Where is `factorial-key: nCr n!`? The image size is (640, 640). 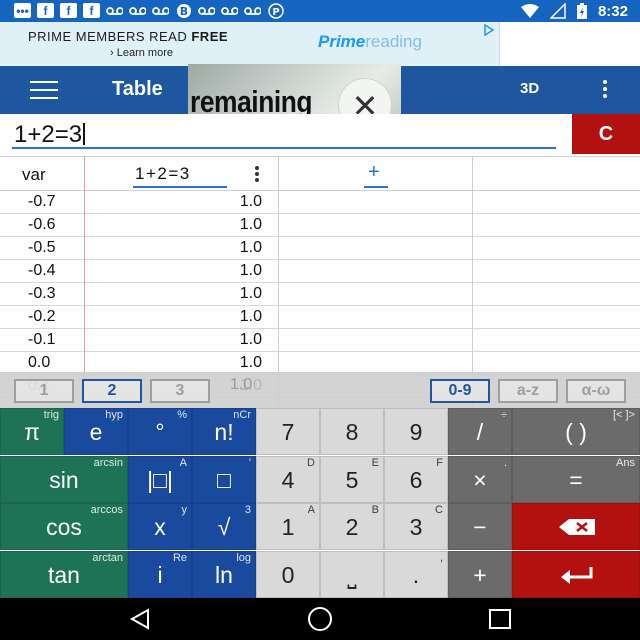
factorial-key: nCr n! is located at coordinates (224, 431).